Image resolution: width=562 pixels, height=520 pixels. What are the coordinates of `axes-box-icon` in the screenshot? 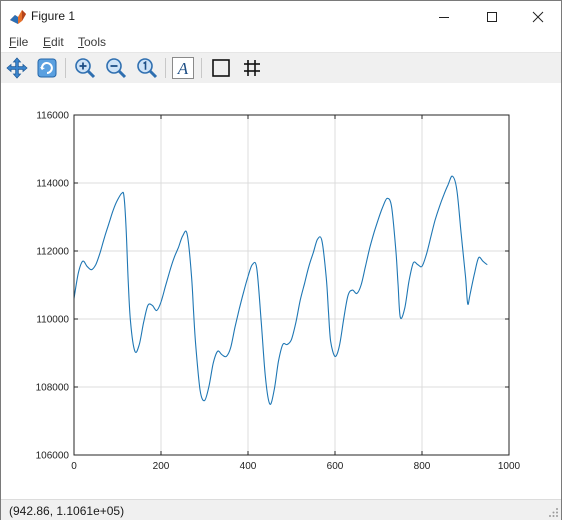 It's located at (221, 68).